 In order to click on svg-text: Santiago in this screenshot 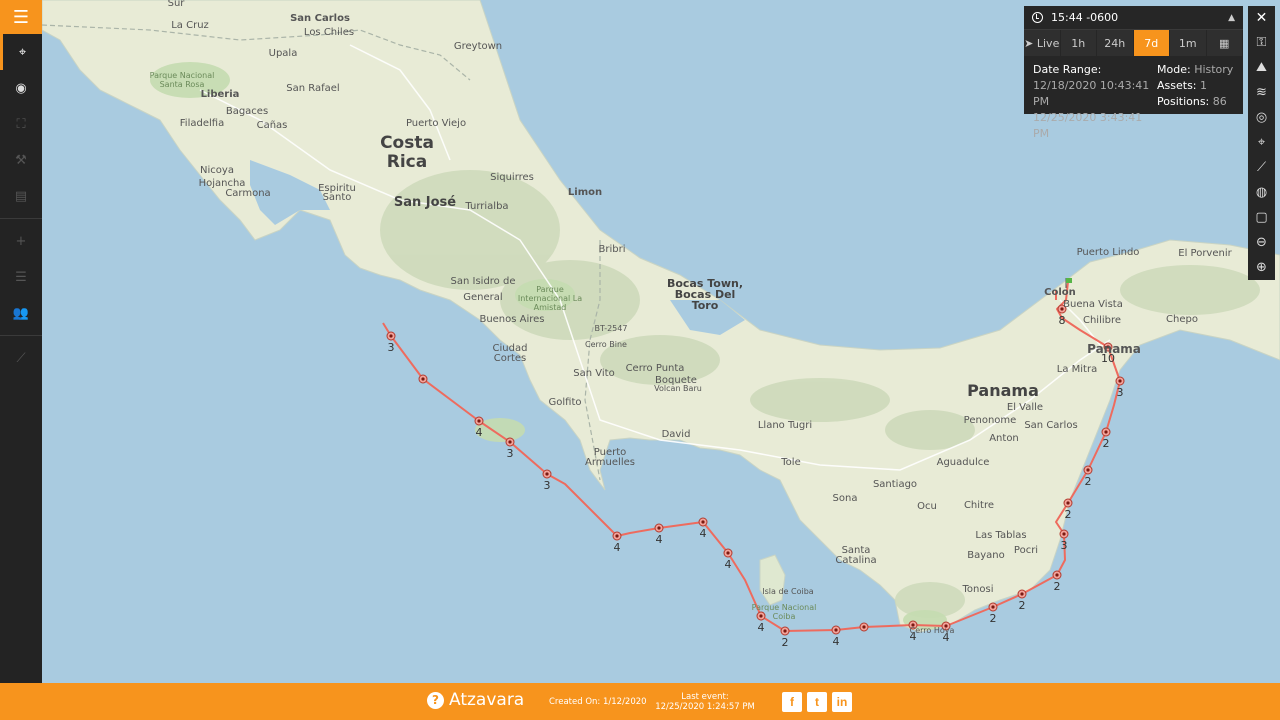, I will do `click(895, 484)`.